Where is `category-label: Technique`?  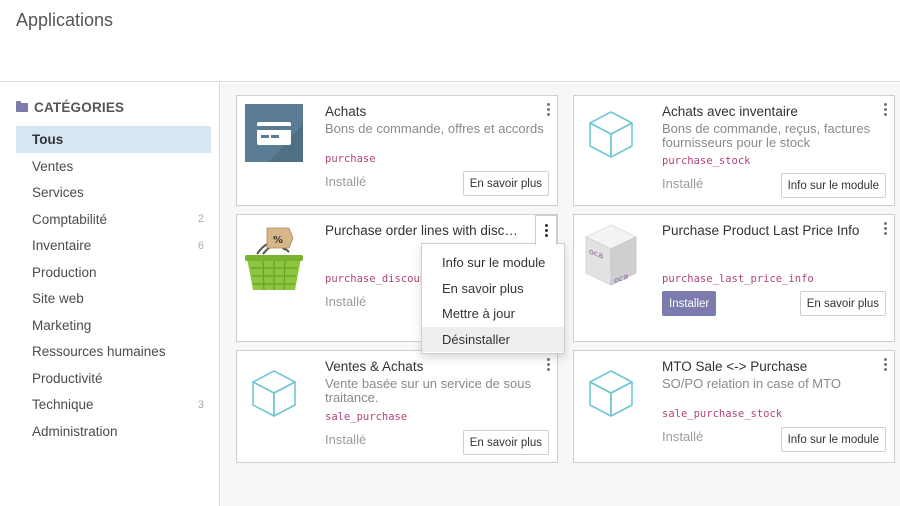 category-label: Technique is located at coordinates (63, 405).